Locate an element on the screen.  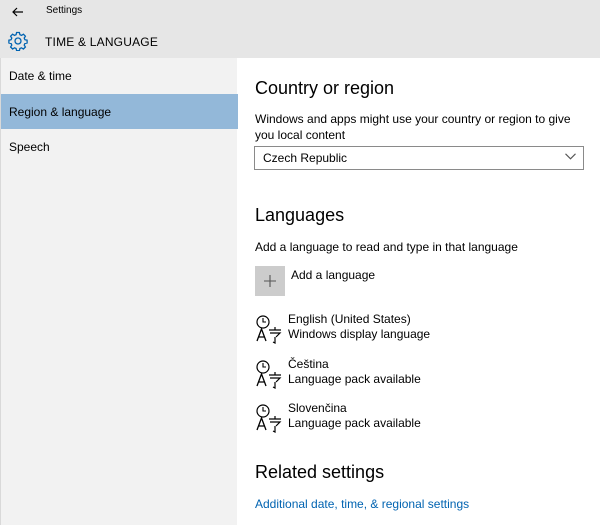
sidebar-item-date-time: Date & time is located at coordinates (119, 75).